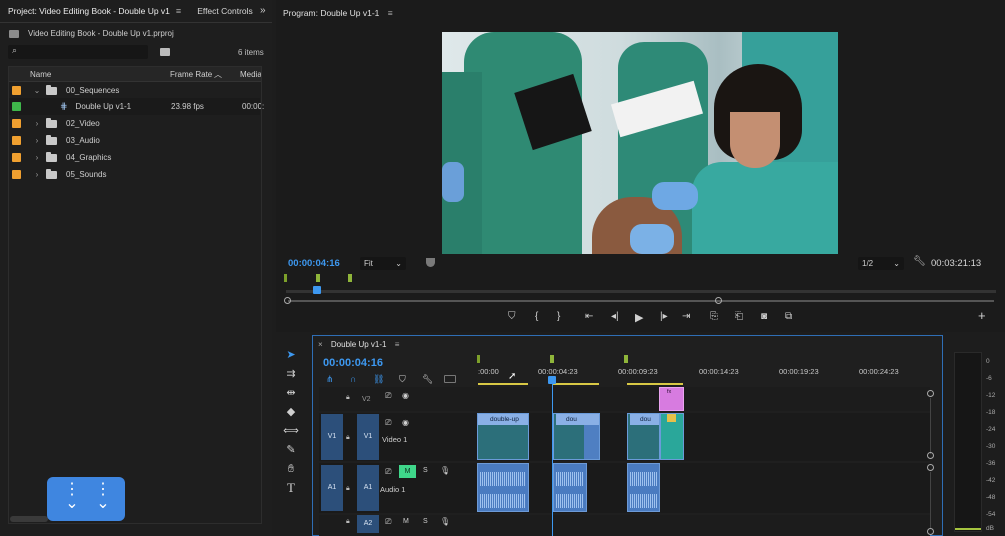 The width and height of the screenshot is (1005, 536). I want to click on track-source-a1: A1, so click(332, 488).